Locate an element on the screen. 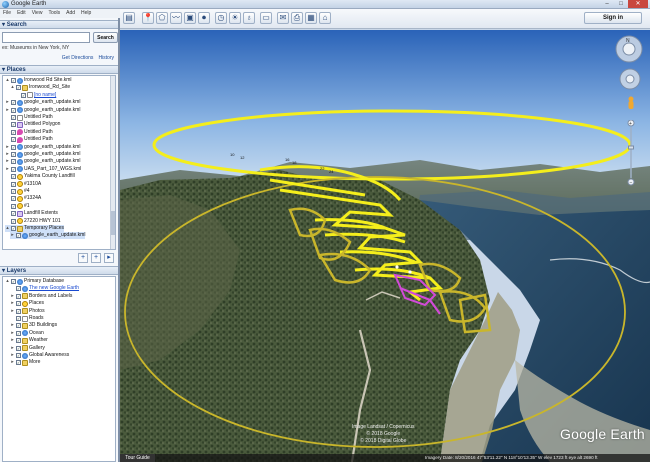 This screenshot has height=462, width=650. layer-item: ▸ ✓ Photos is located at coordinates (27, 311).